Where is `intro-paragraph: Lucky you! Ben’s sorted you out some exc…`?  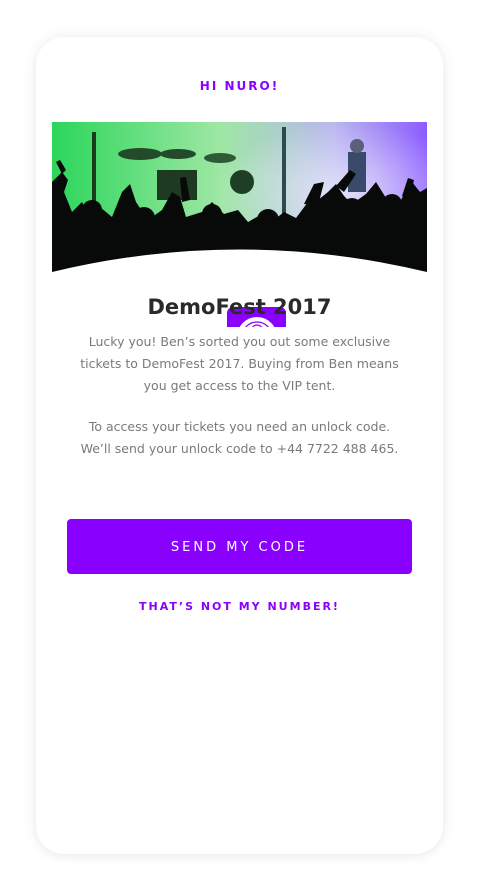 intro-paragraph: Lucky you! Ben’s sorted you out some exc… is located at coordinates (239, 363).